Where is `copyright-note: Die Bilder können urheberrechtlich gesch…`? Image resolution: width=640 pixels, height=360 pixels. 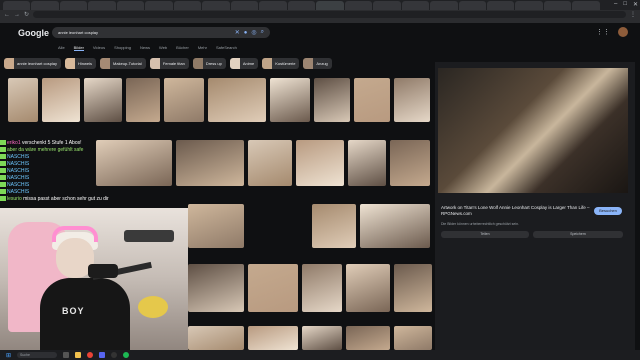
copyright-note: Die Bilder können urheberrechtlich gesch… is located at coordinates (480, 224).